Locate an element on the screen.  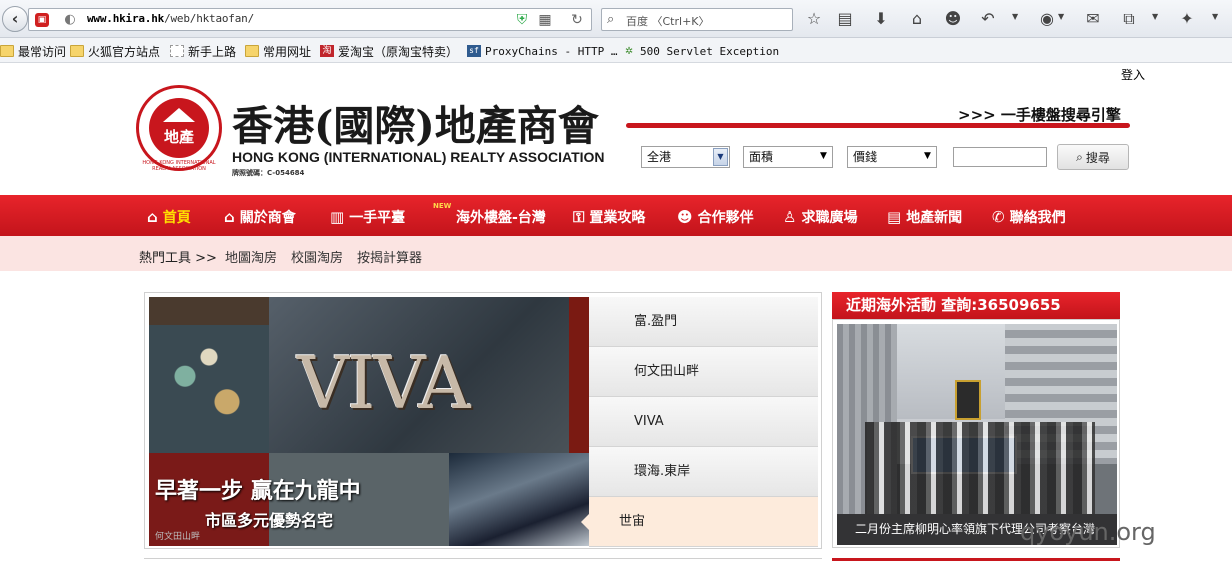
addon-icon: ◉ is located at coordinates (1047, 19).